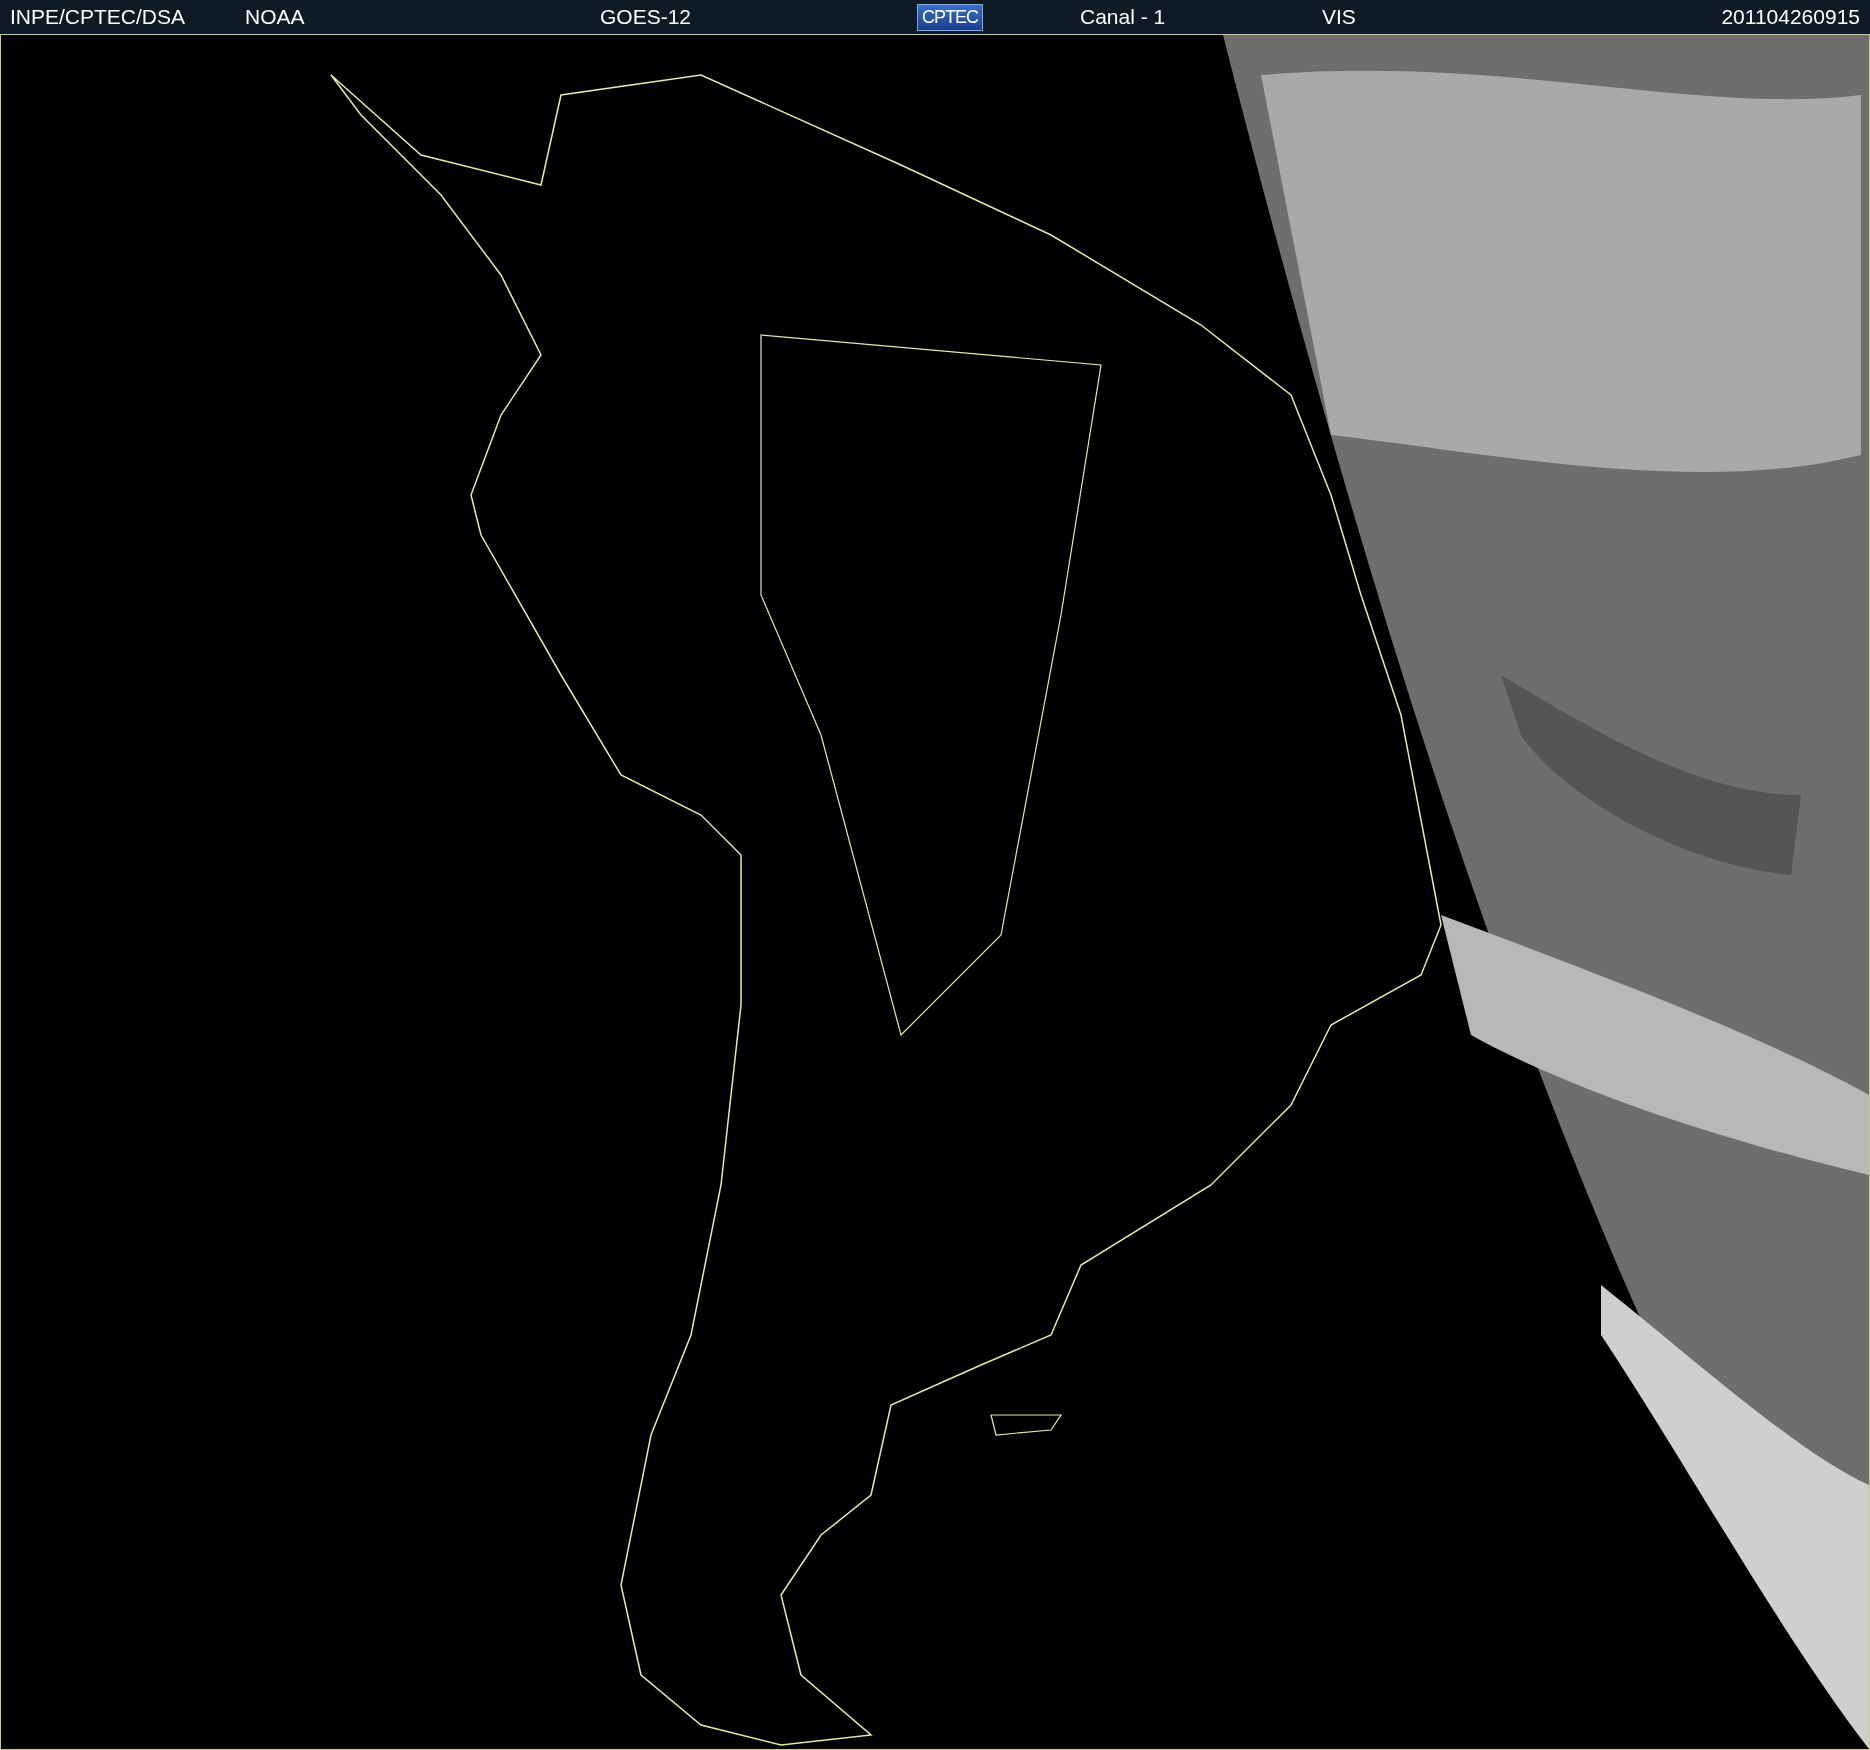 The width and height of the screenshot is (1870, 1750). Describe the element at coordinates (275, 17) in the screenshot. I see `header-label: NOAA` at that location.